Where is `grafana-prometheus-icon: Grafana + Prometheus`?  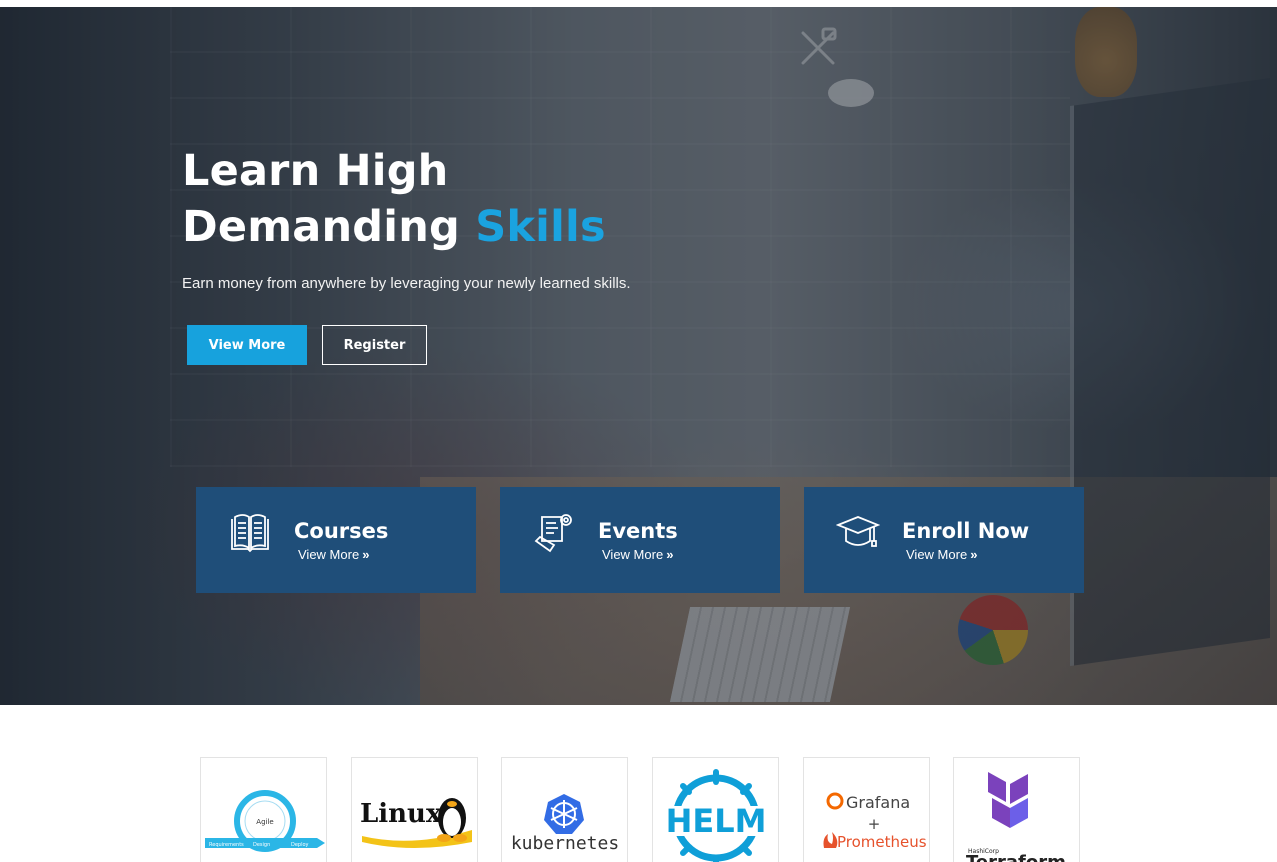
grafana-prometheus-icon: Grafana + Prometheus is located at coordinates (875, 821).